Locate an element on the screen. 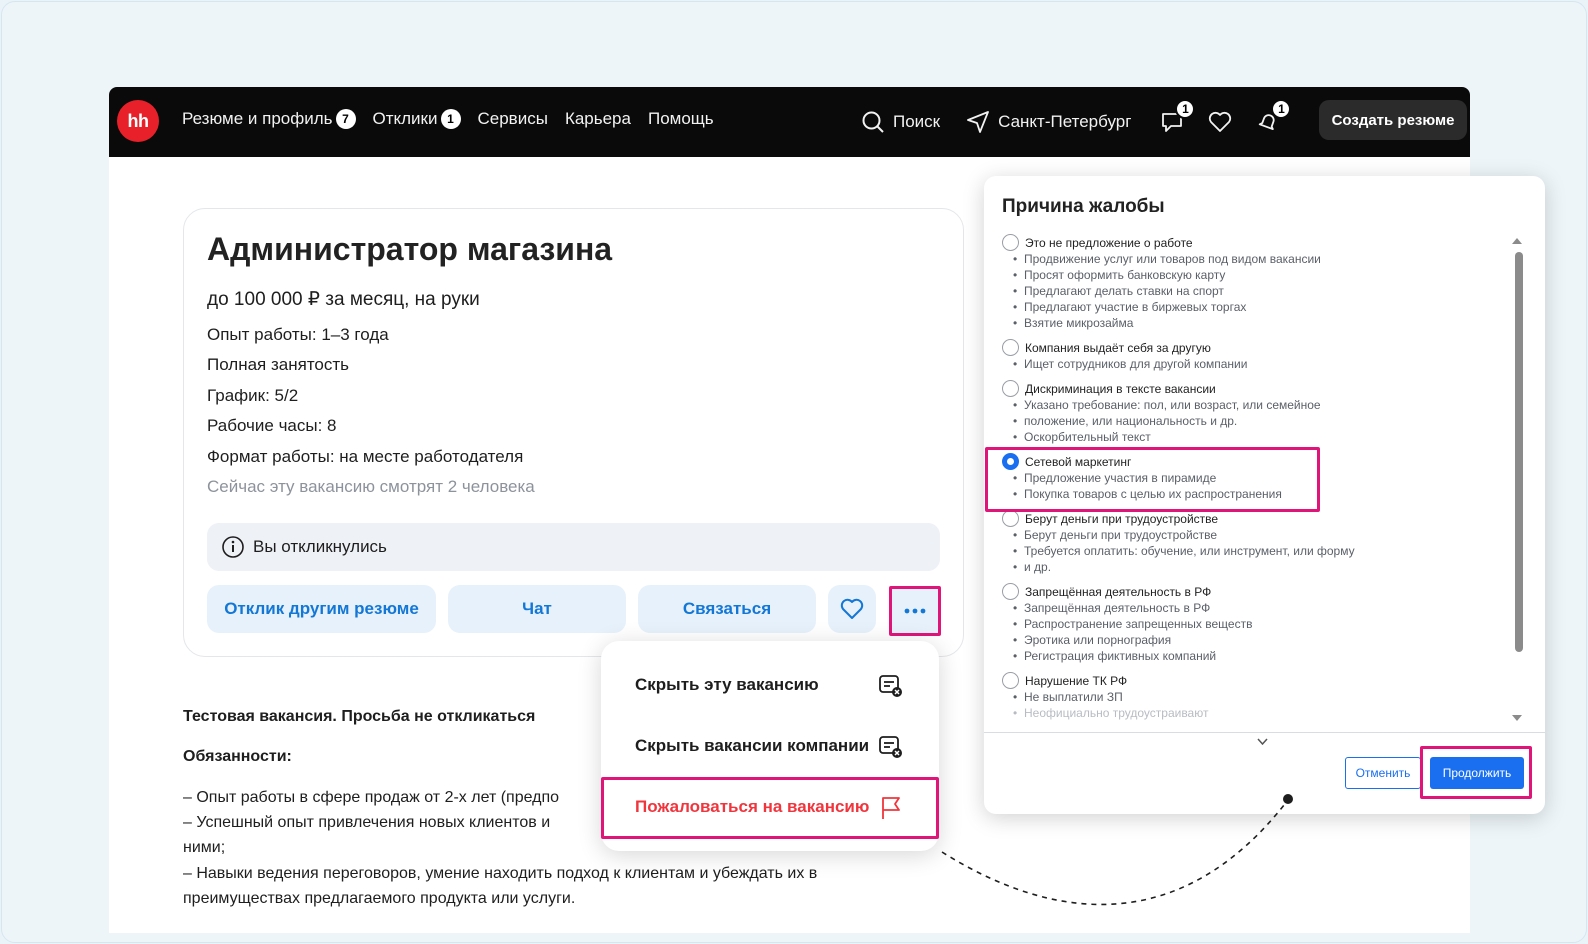 The height and width of the screenshot is (944, 1588). notifications-button: 1 is located at coordinates (1272, 118).